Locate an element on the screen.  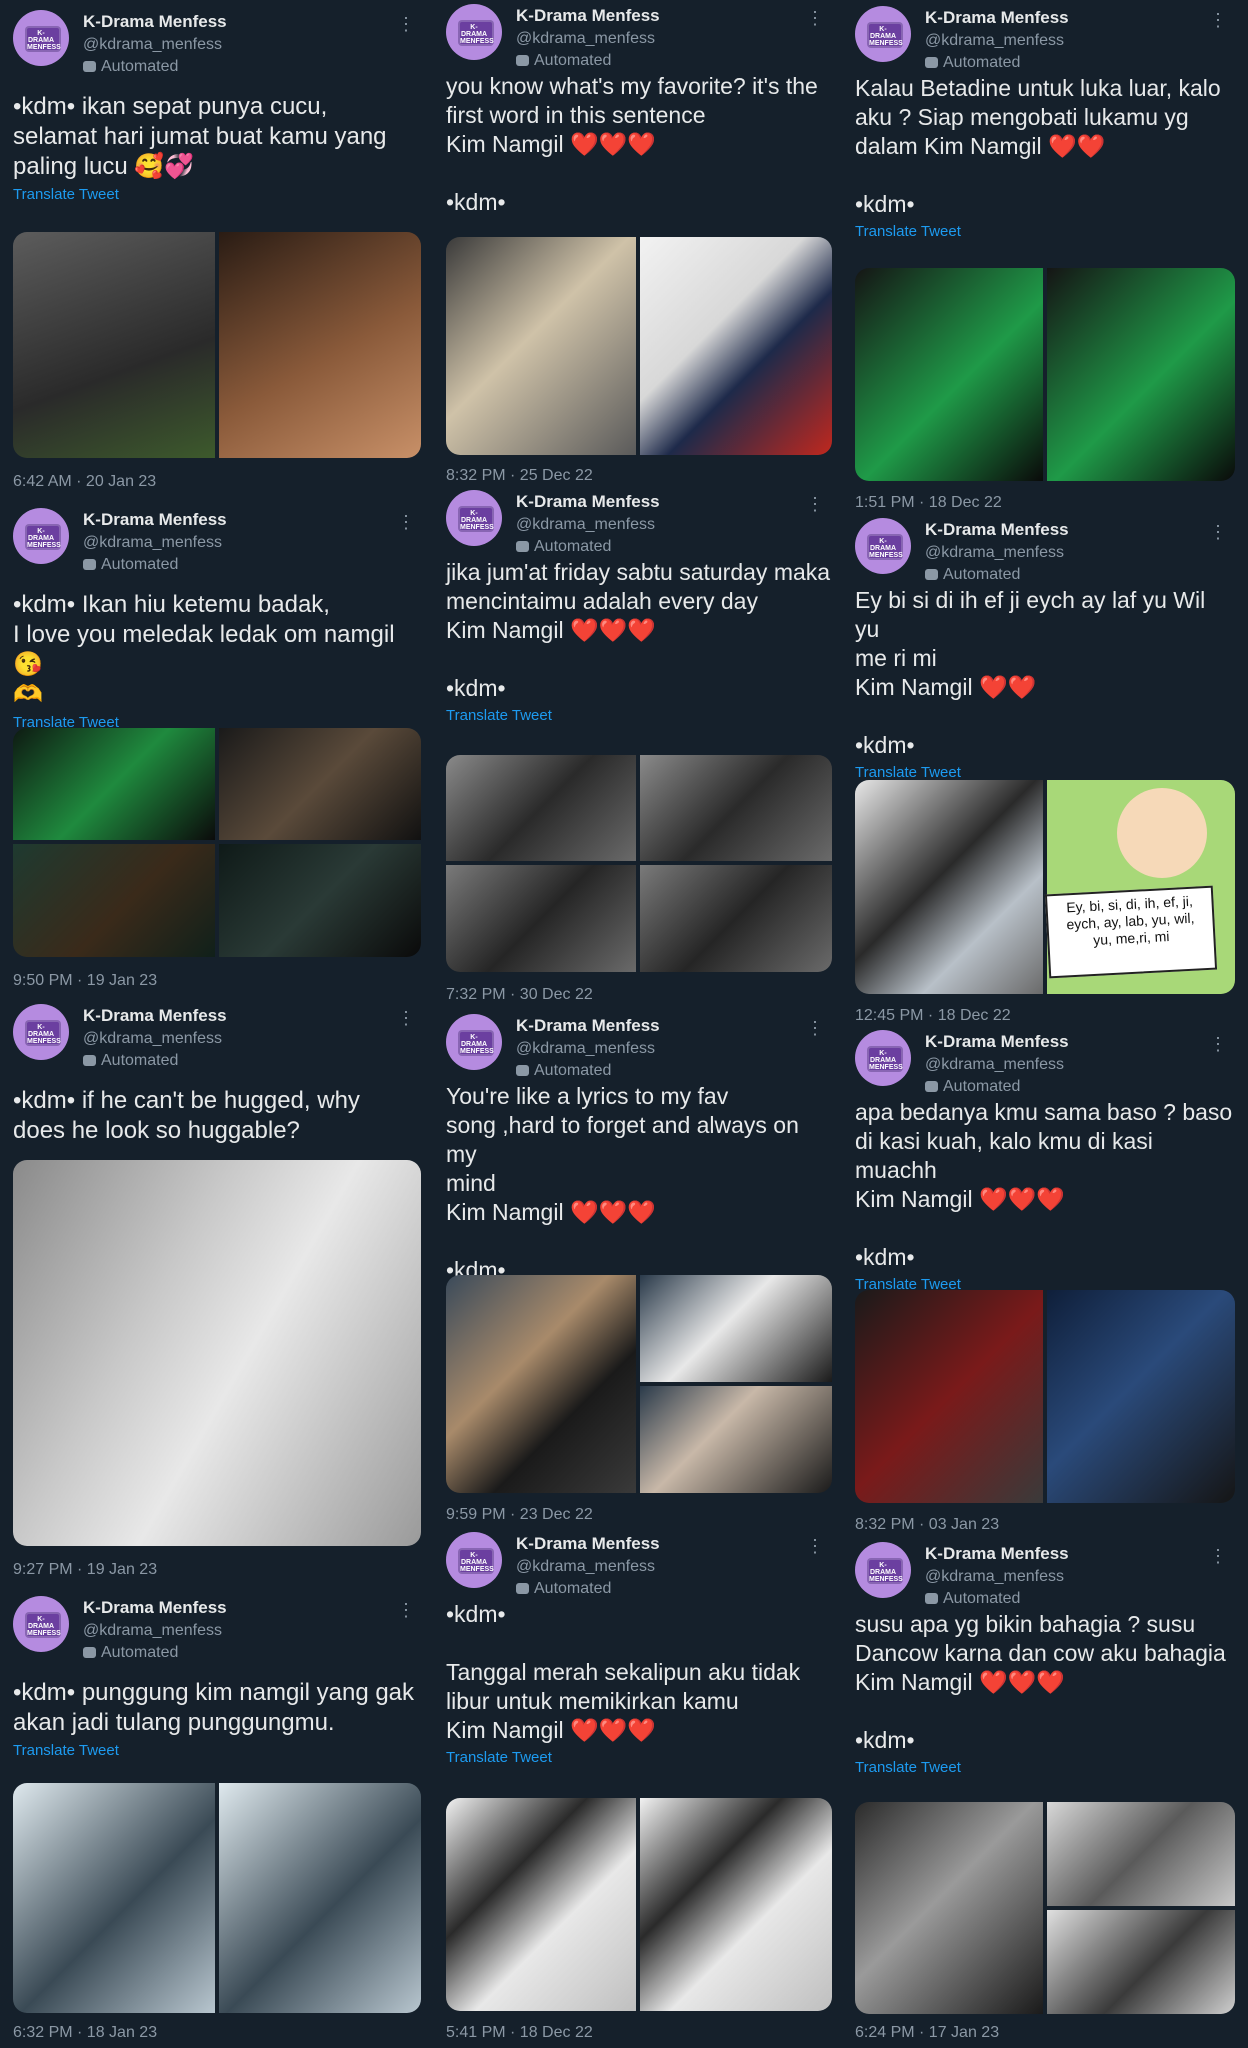
timestamp: 6:24 PM · 17 Jan 23 is located at coordinates (927, 2033).